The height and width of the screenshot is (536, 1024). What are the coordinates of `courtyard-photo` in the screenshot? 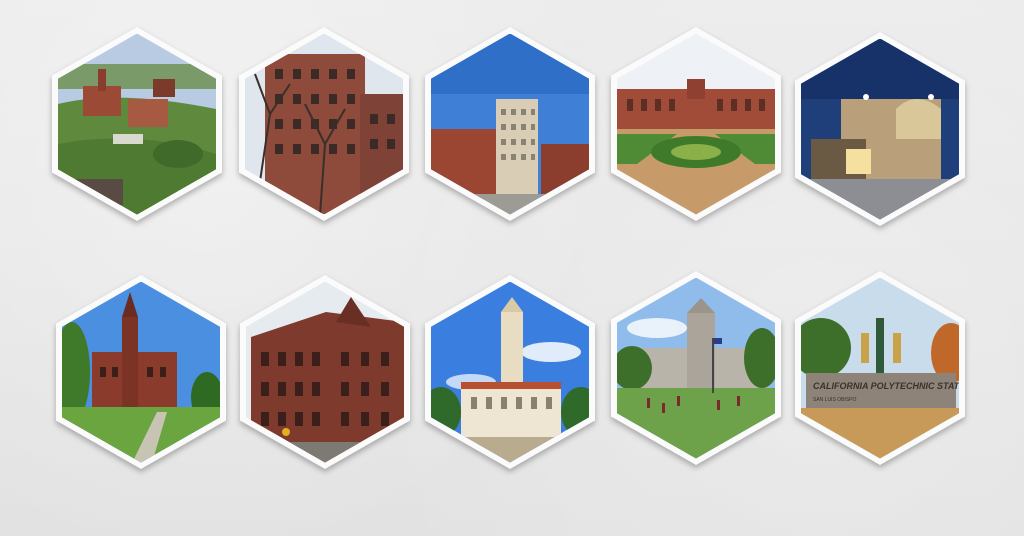 It's located at (696, 124).